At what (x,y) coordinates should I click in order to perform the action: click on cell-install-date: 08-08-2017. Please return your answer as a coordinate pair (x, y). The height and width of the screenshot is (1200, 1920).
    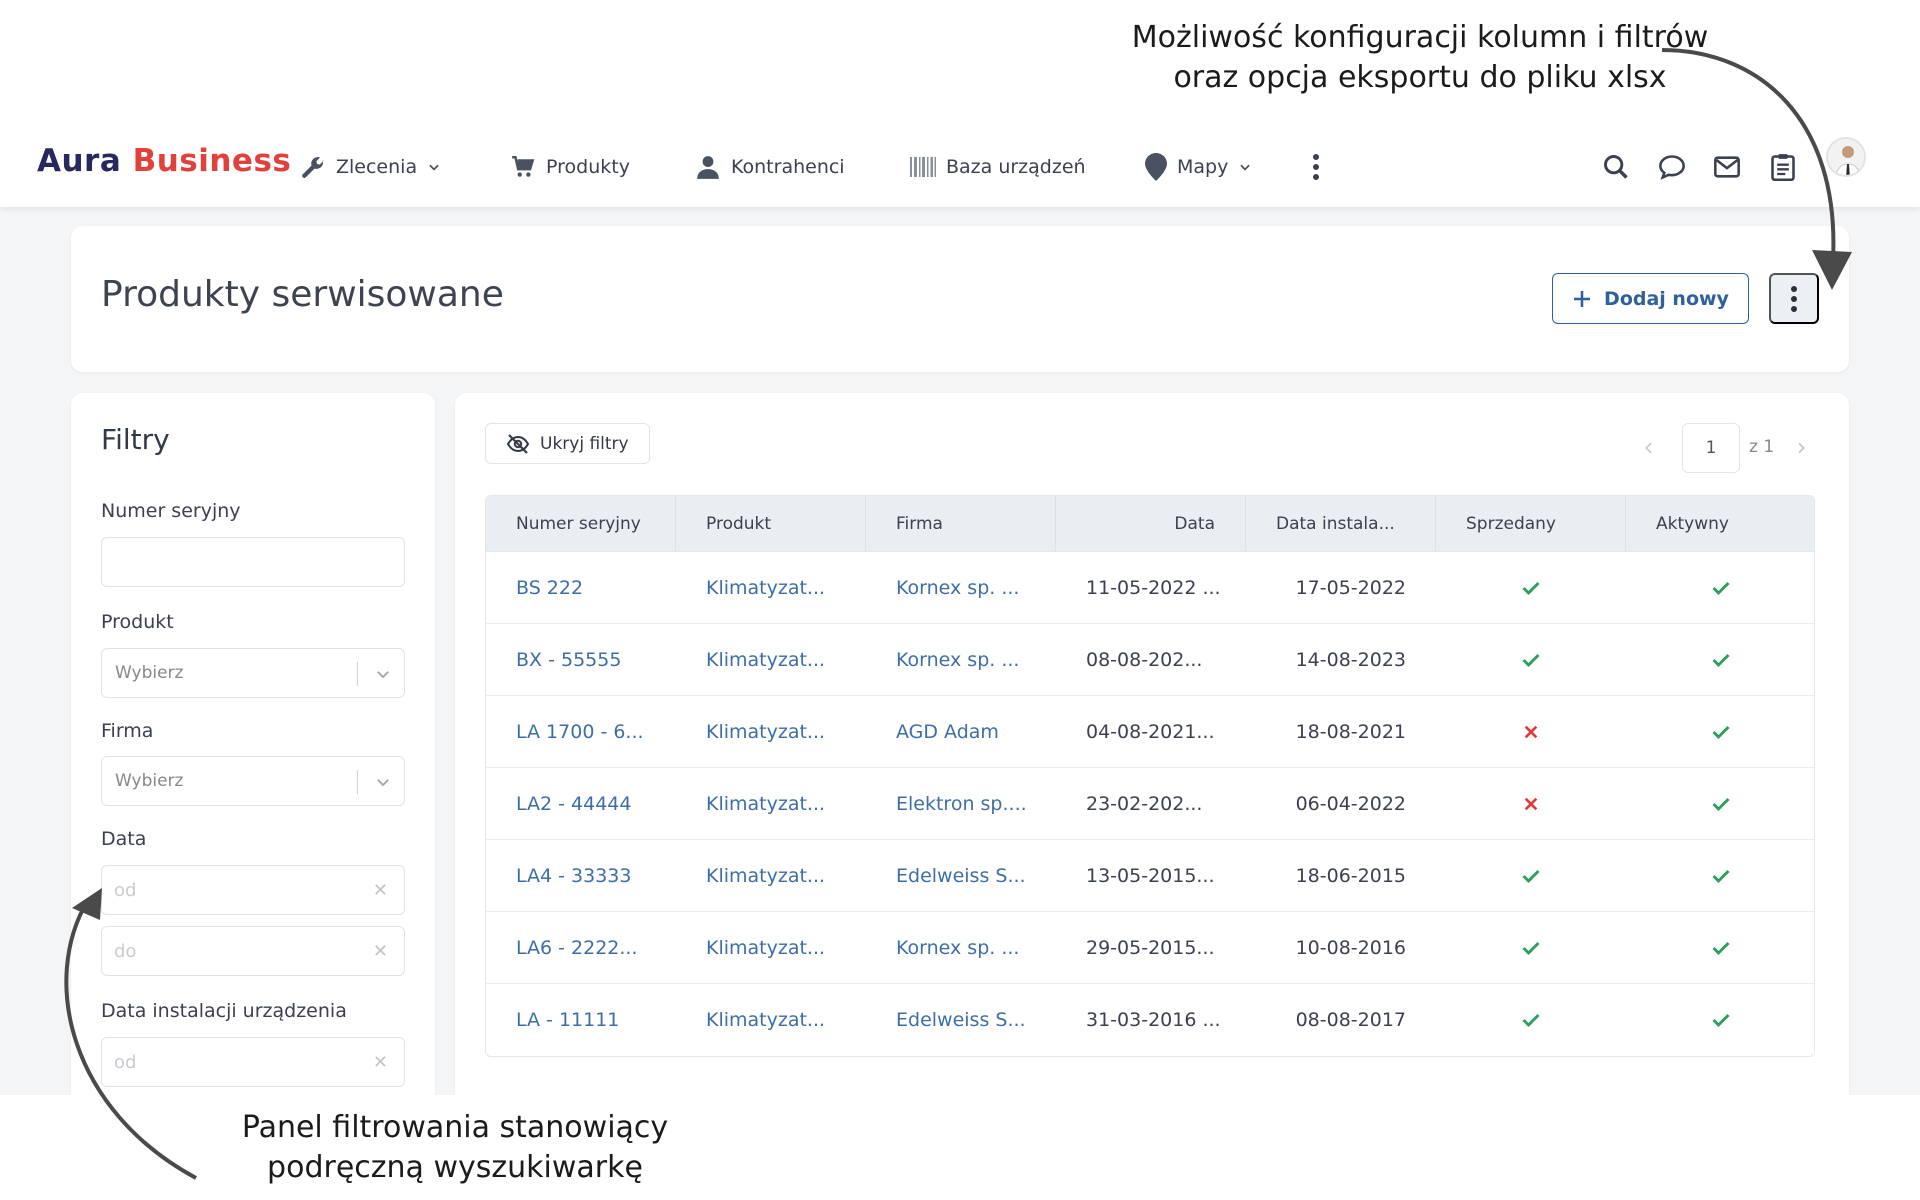
    Looking at the image, I should click on (1350, 1020).